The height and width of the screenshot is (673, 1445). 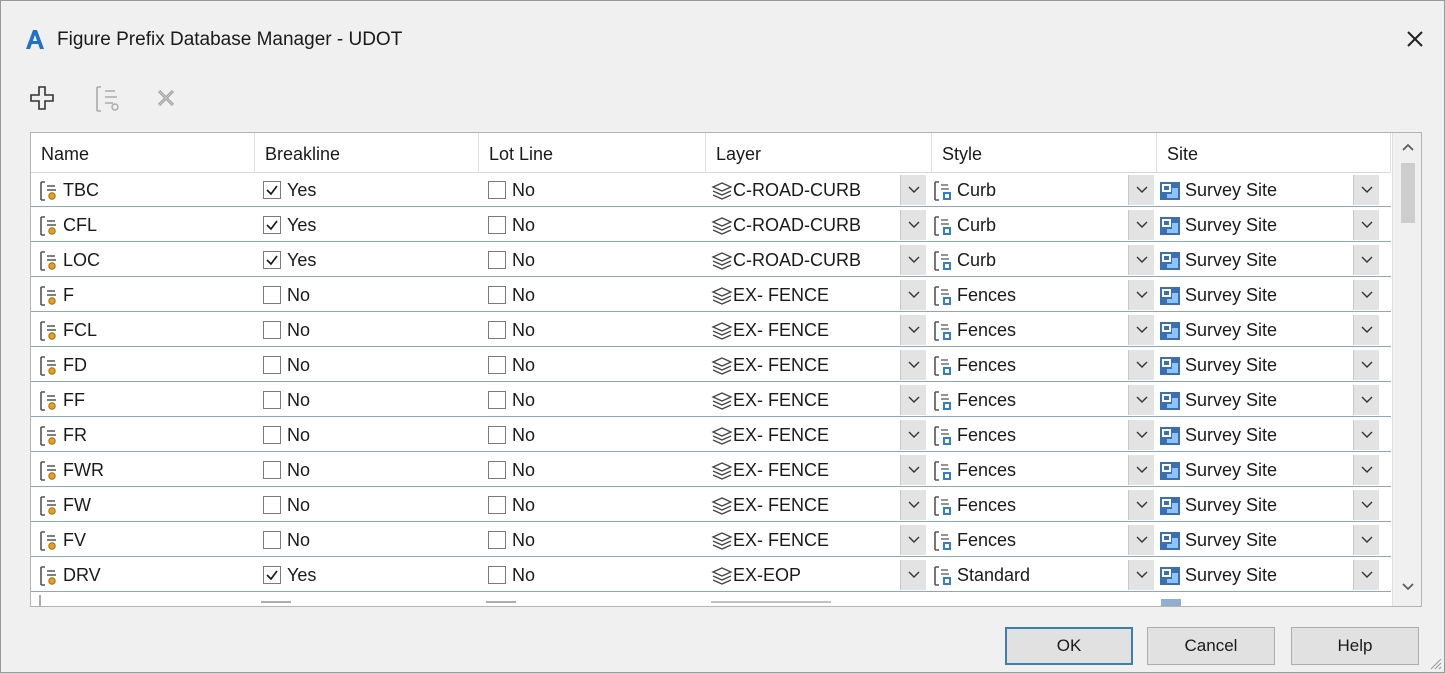 I want to click on column-header-lotline: Lot Line, so click(x=592, y=153).